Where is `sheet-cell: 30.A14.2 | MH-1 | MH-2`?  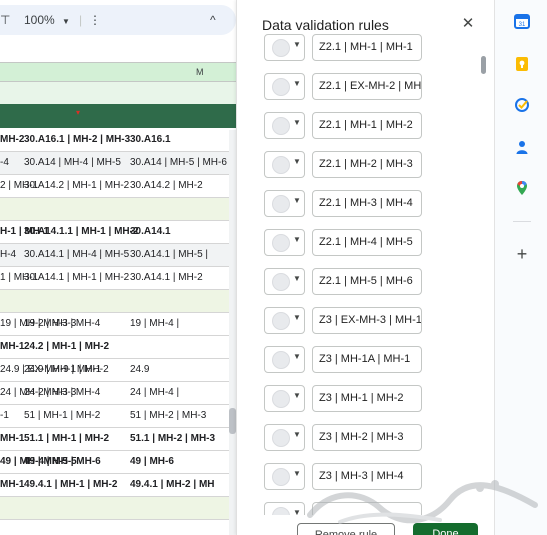 sheet-cell: 30.A14.2 | MH-1 | MH-2 is located at coordinates (76, 186).